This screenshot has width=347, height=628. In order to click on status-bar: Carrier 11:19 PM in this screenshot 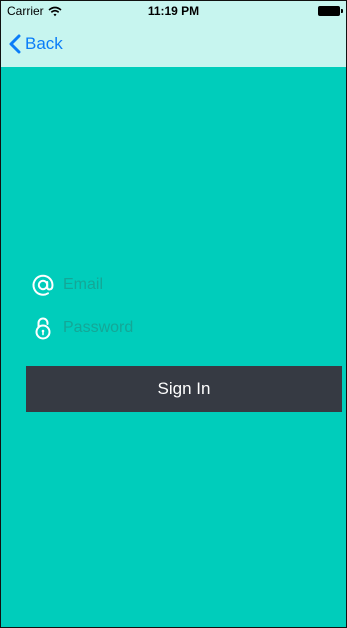, I will do `click(173, 11)`.